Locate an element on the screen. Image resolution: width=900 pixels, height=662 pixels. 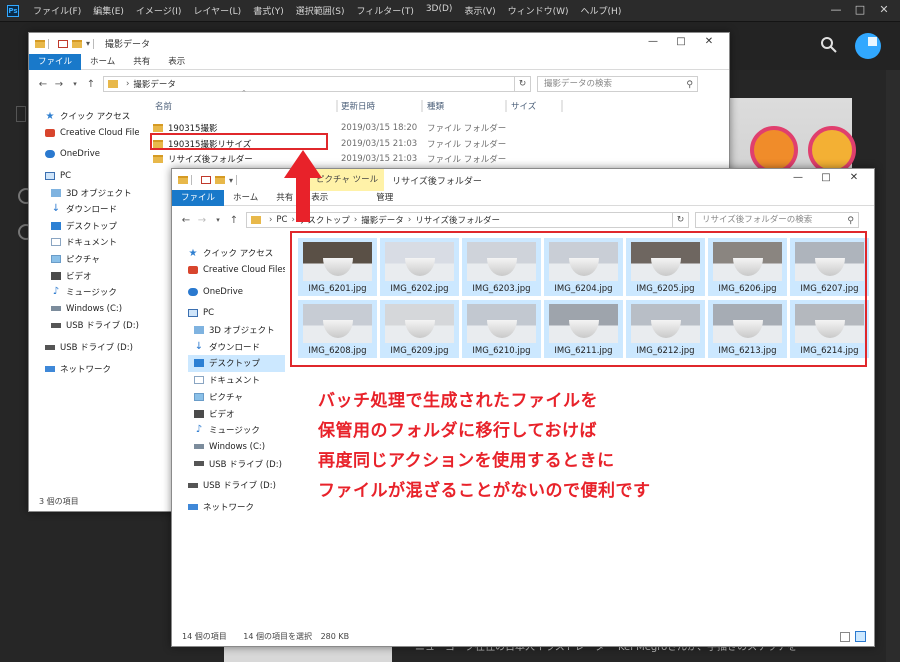
menu-item: イメージ(I) is located at coordinates (159, 10).